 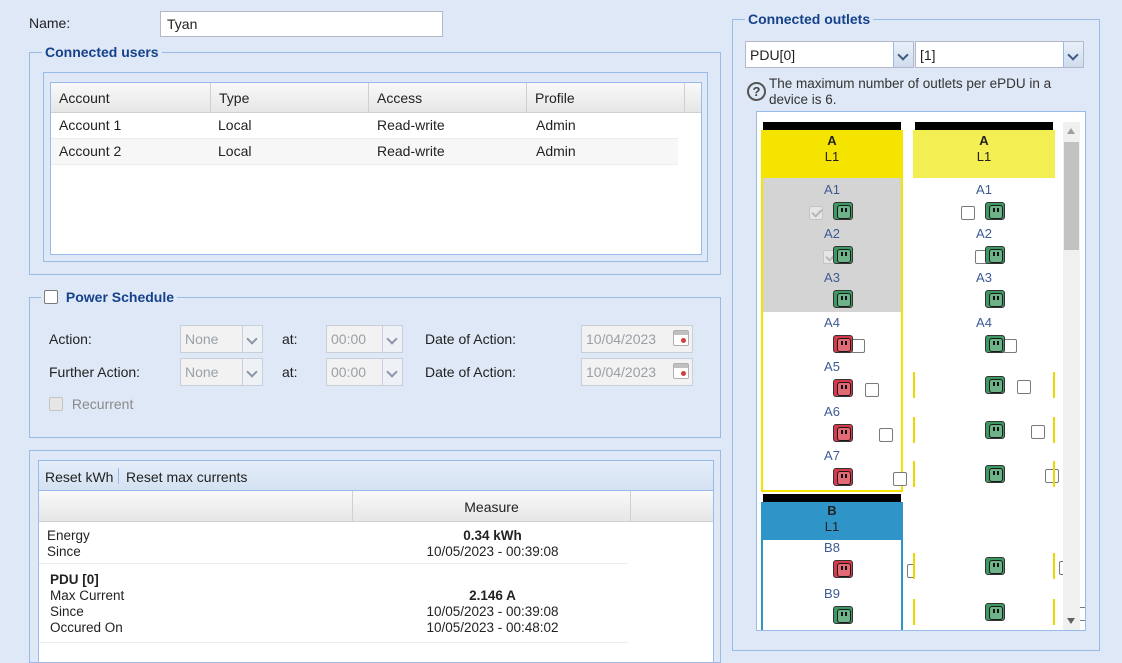 What do you see at coordinates (491, 507) in the screenshot?
I see `col-measure: Measure` at bounding box center [491, 507].